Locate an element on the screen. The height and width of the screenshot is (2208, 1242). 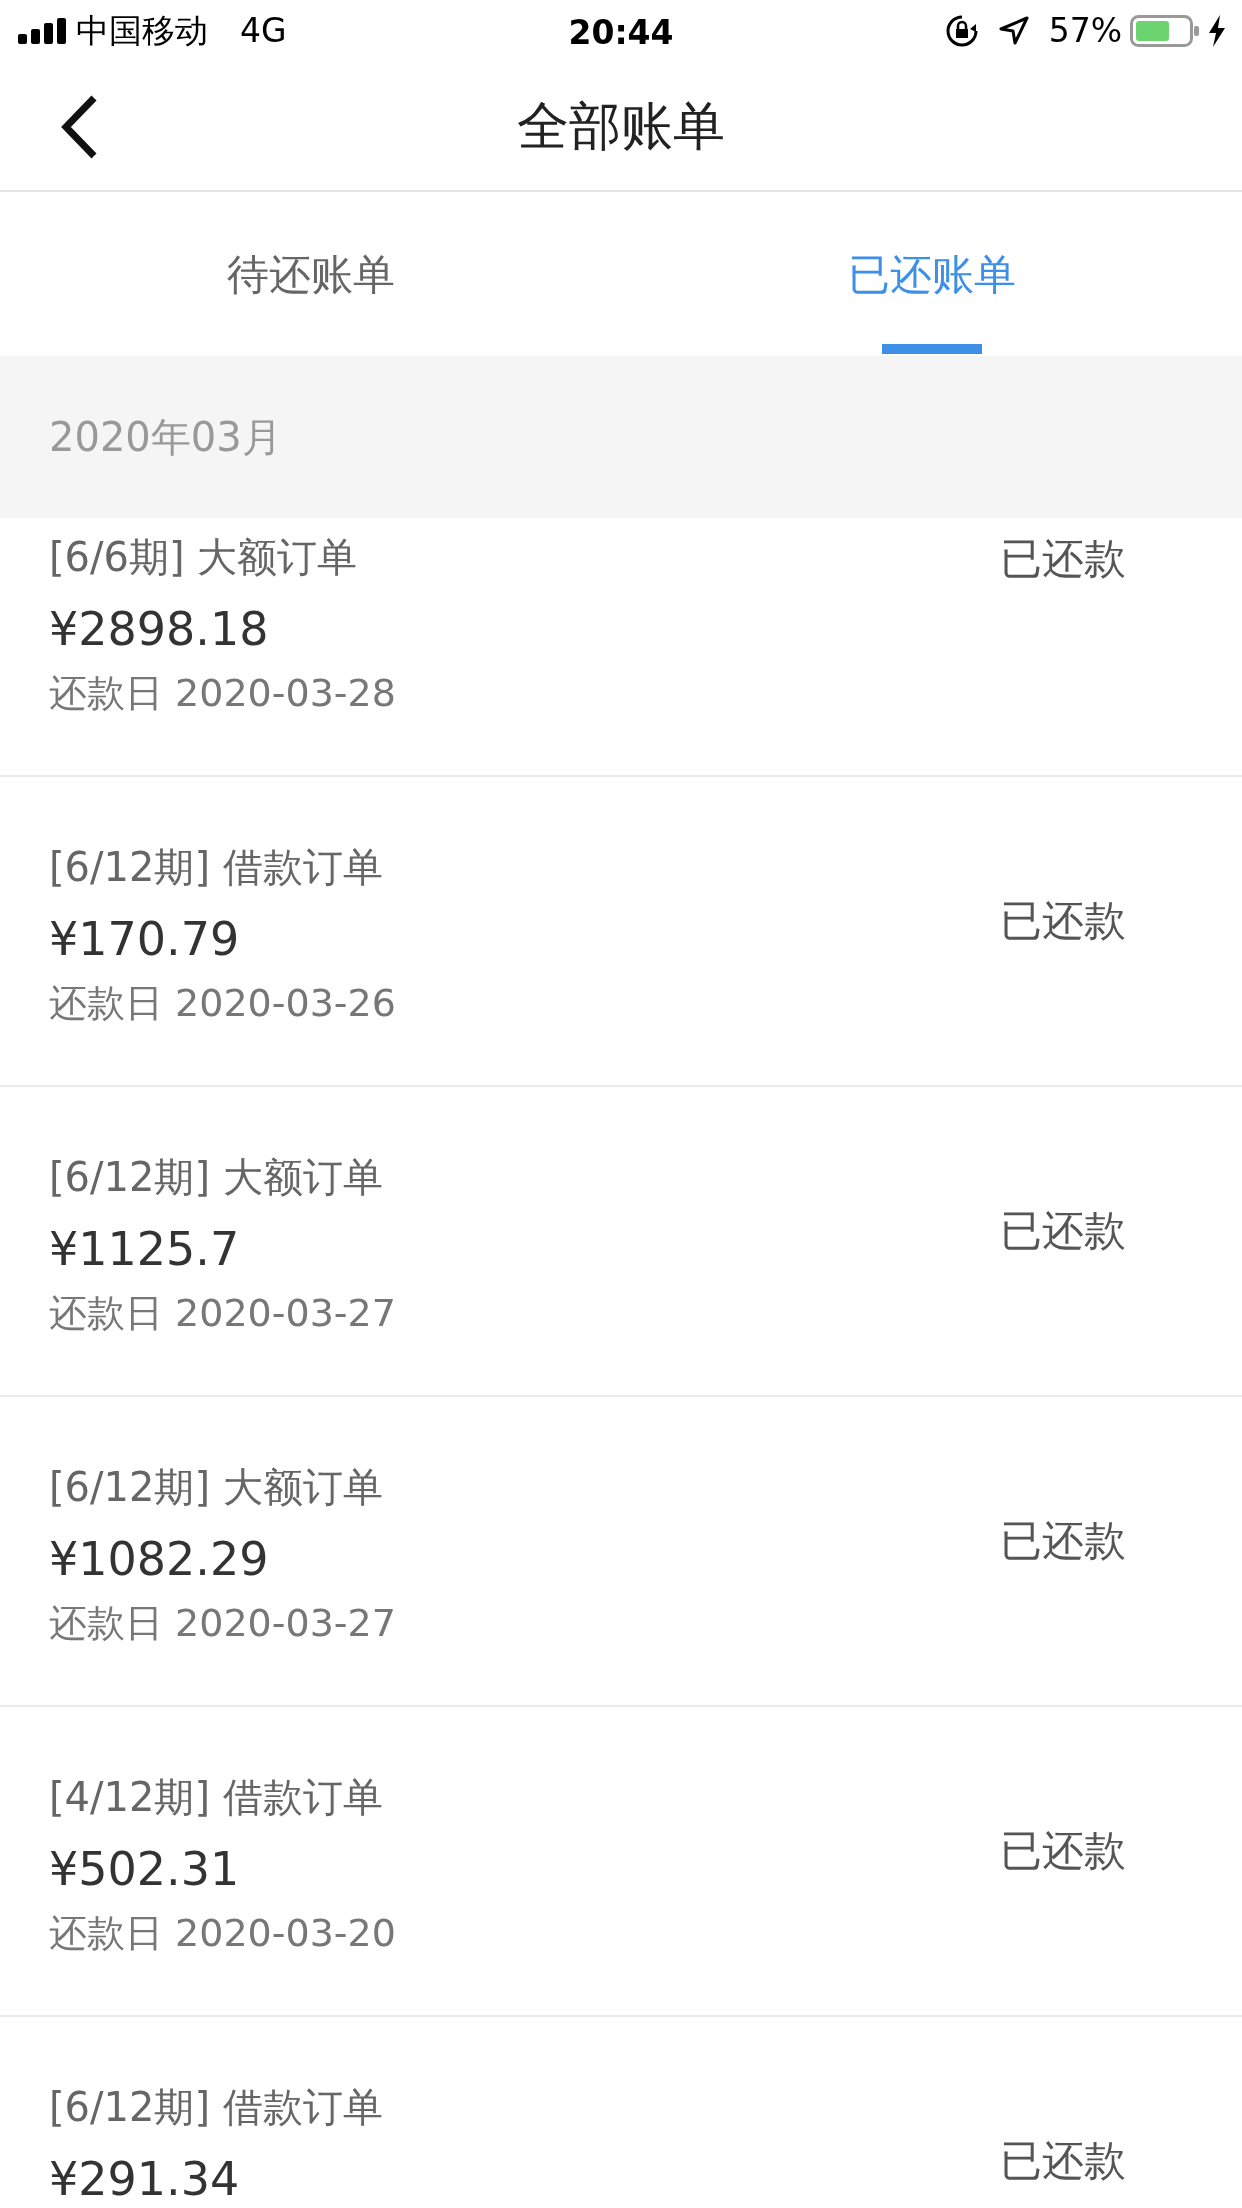
bill-row: [6/12期] 大额订单 ¥1125.7 还款日 2020-03-27 已还款 is located at coordinates (621, 1242).